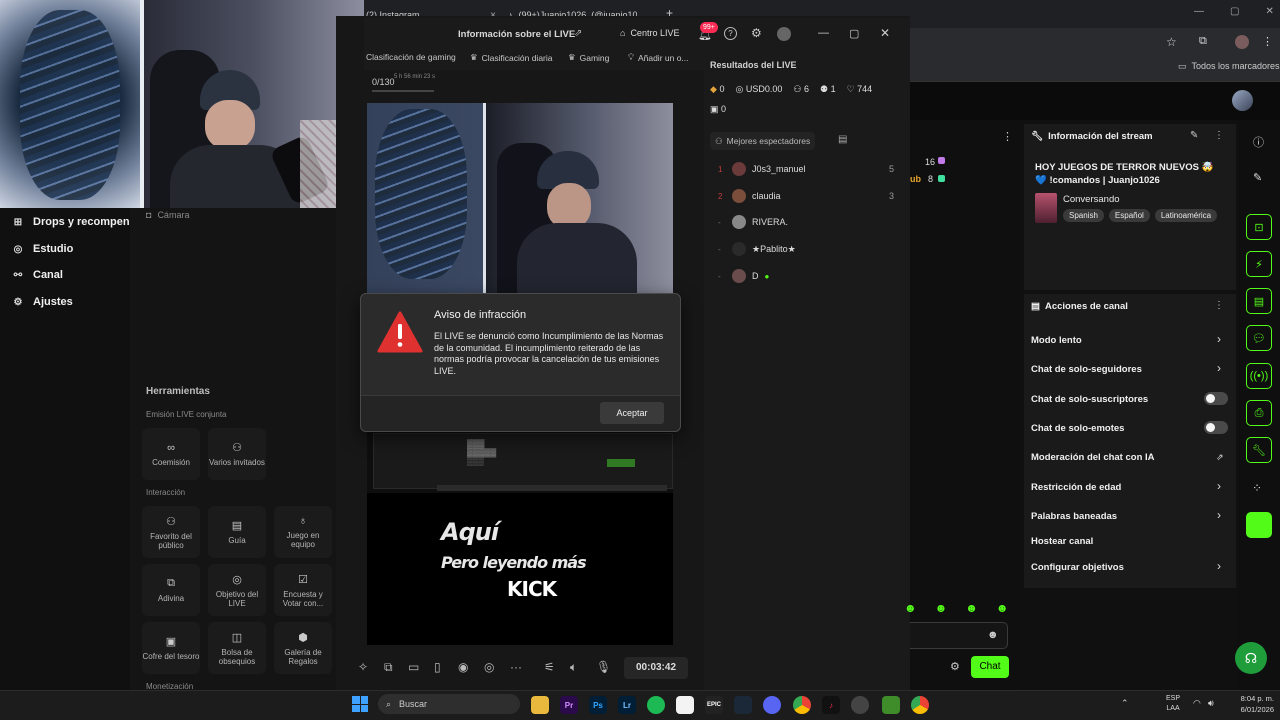  Describe the element at coordinates (569, 705) in the screenshot. I see `premiere-icon: Pr` at that location.